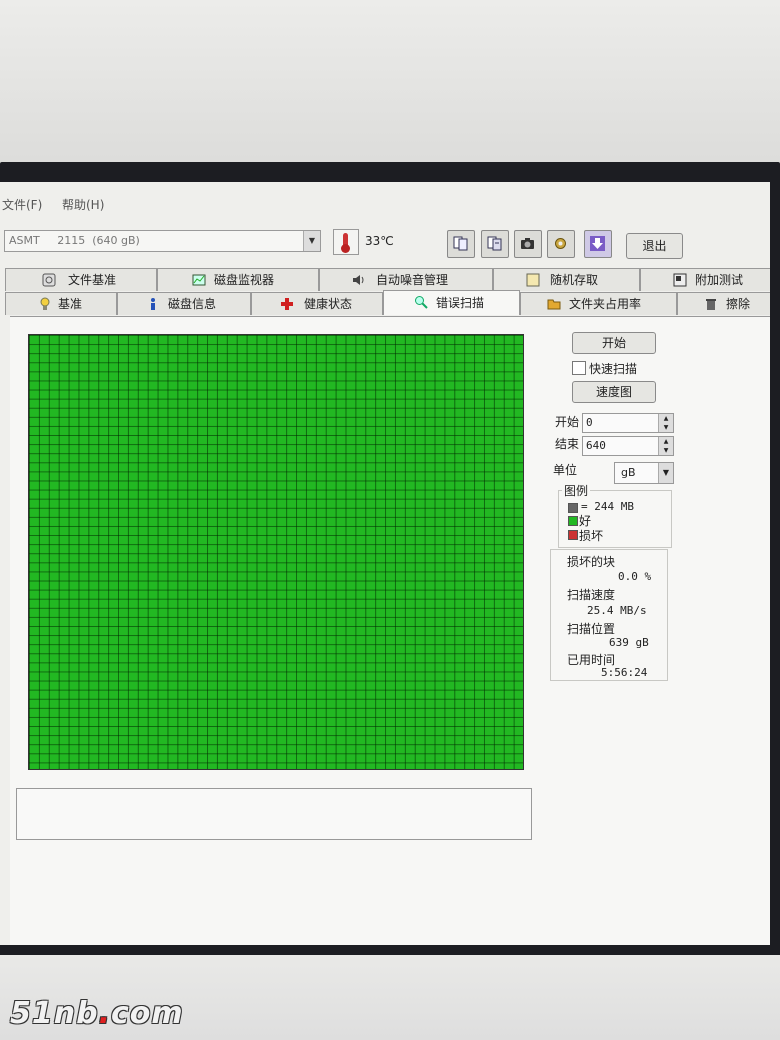  What do you see at coordinates (613, 369) in the screenshot?
I see `quick-scan-label: 快速扫描` at bounding box center [613, 369].